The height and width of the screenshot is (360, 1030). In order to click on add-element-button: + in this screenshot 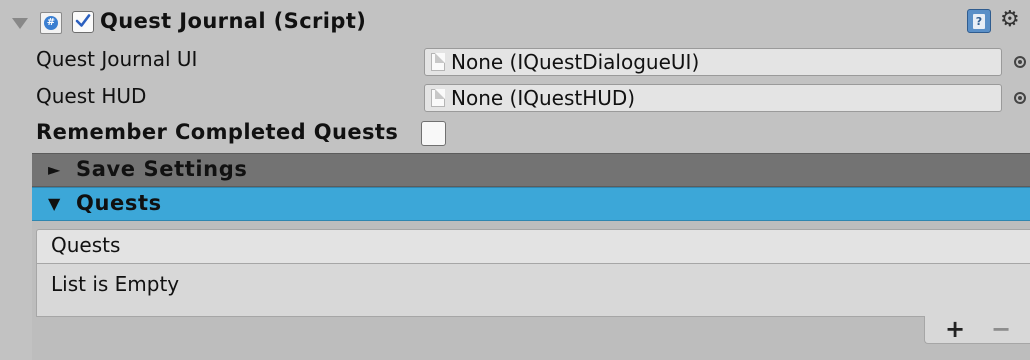, I will do `click(955, 329)`.